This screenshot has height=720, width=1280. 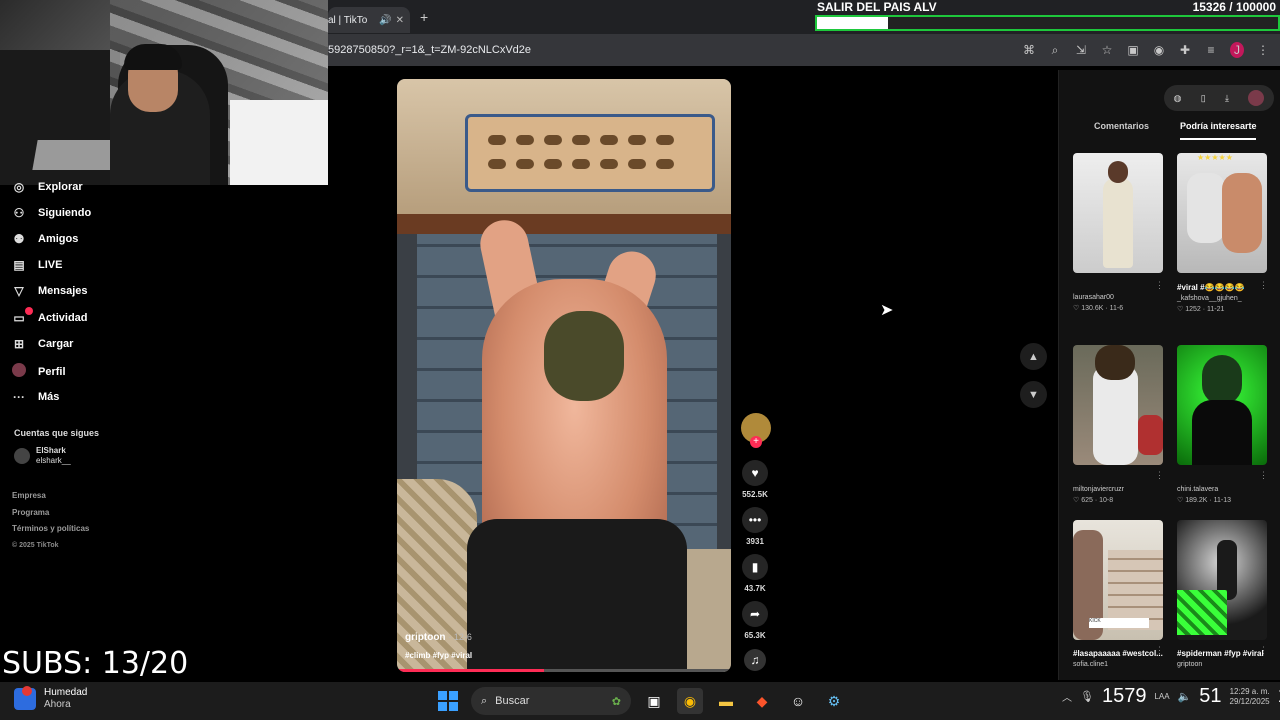 I want to click on music-disc-icon: ♫, so click(x=755, y=660).